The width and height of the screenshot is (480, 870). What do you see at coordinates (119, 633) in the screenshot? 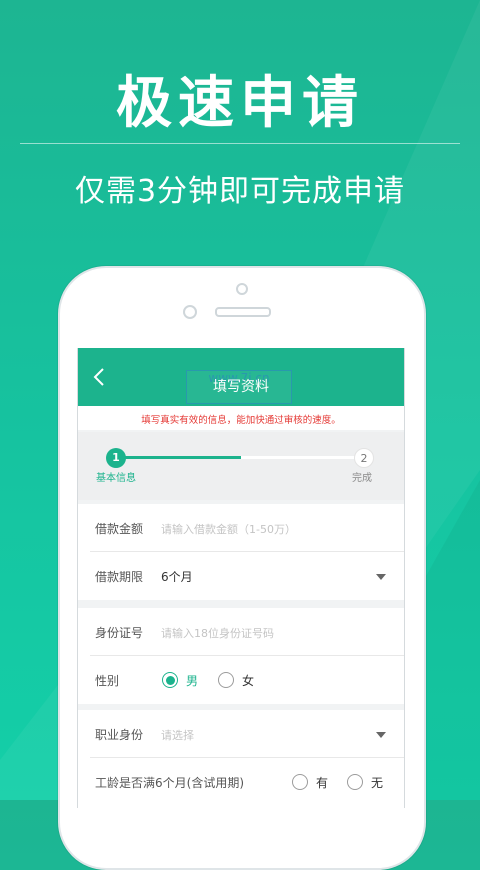
I see `id-number-label: 身份证号` at bounding box center [119, 633].